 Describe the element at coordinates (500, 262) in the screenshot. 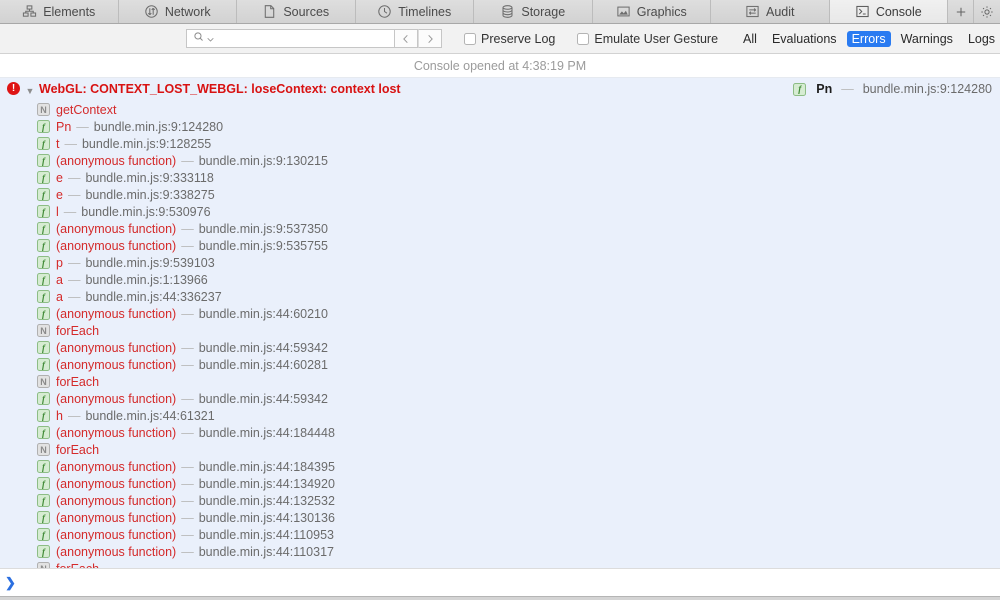

I see `stack-frame-row: f p — bundle.min.js:9:539103` at that location.